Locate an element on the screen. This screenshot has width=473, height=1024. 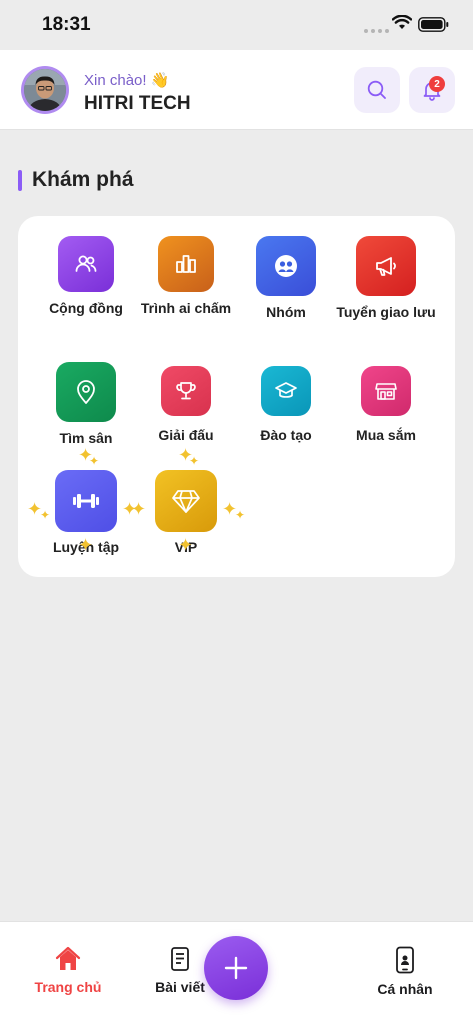
create-post-button is located at coordinates (236, 968).